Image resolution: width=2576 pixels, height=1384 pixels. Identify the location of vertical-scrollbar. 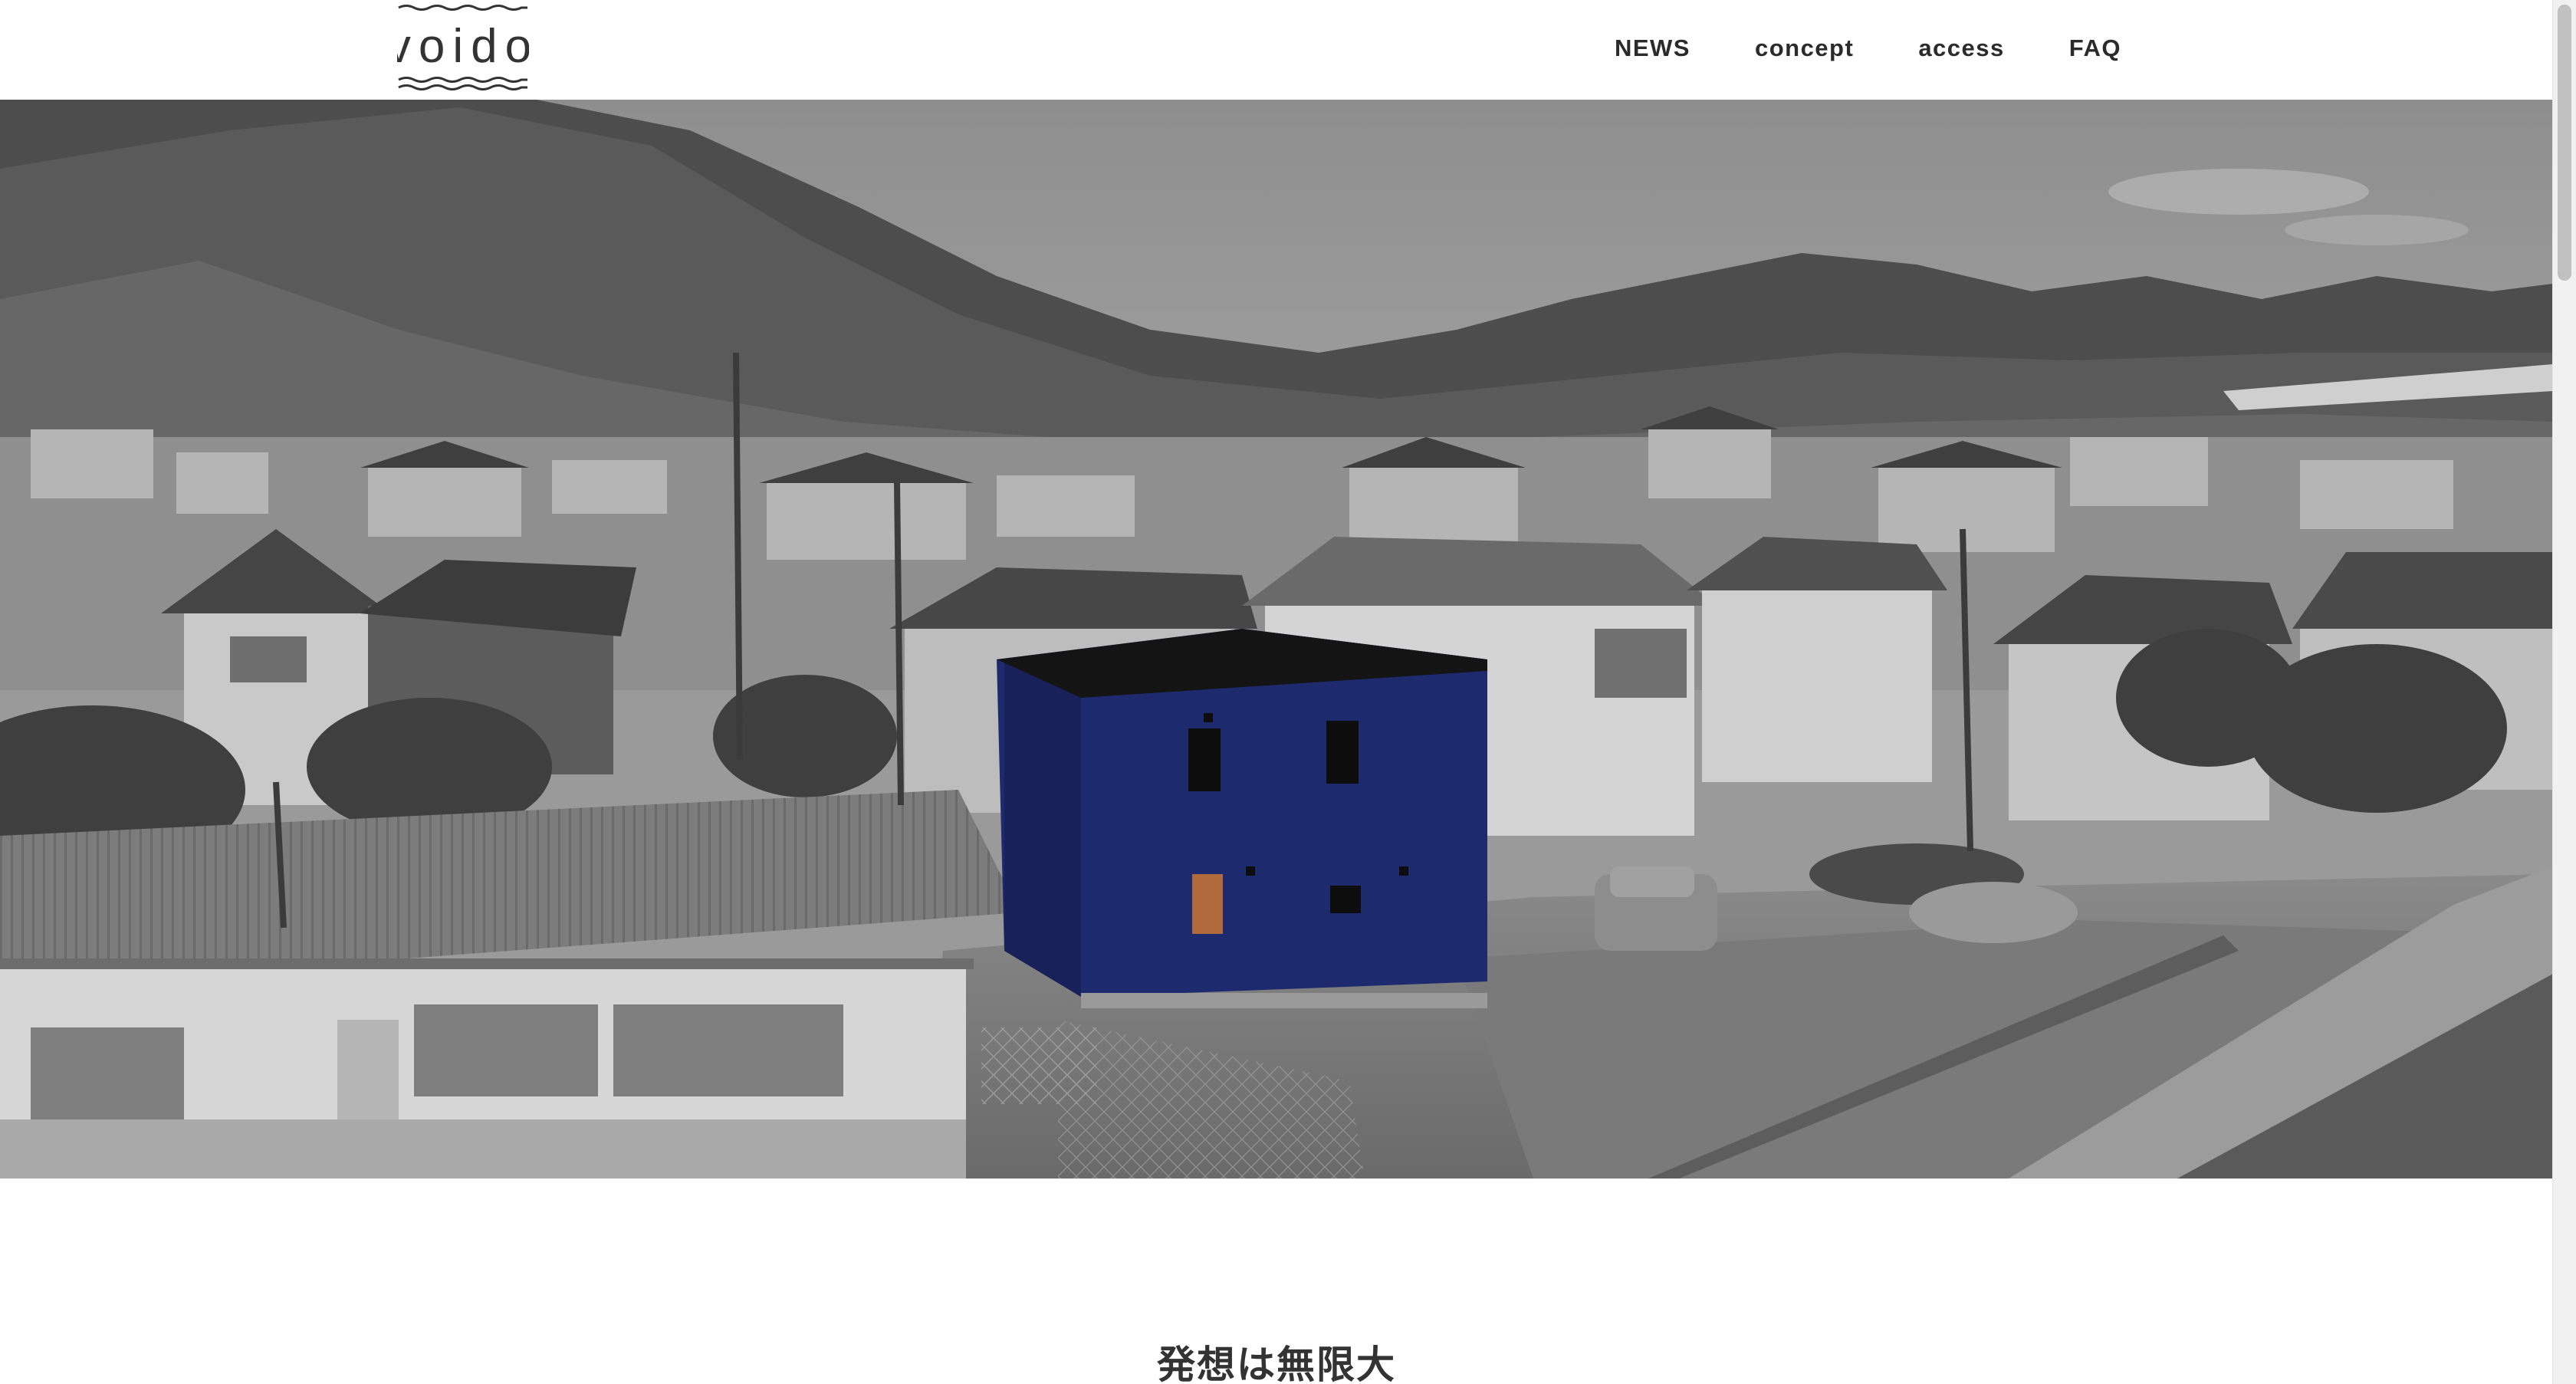
(2564, 692).